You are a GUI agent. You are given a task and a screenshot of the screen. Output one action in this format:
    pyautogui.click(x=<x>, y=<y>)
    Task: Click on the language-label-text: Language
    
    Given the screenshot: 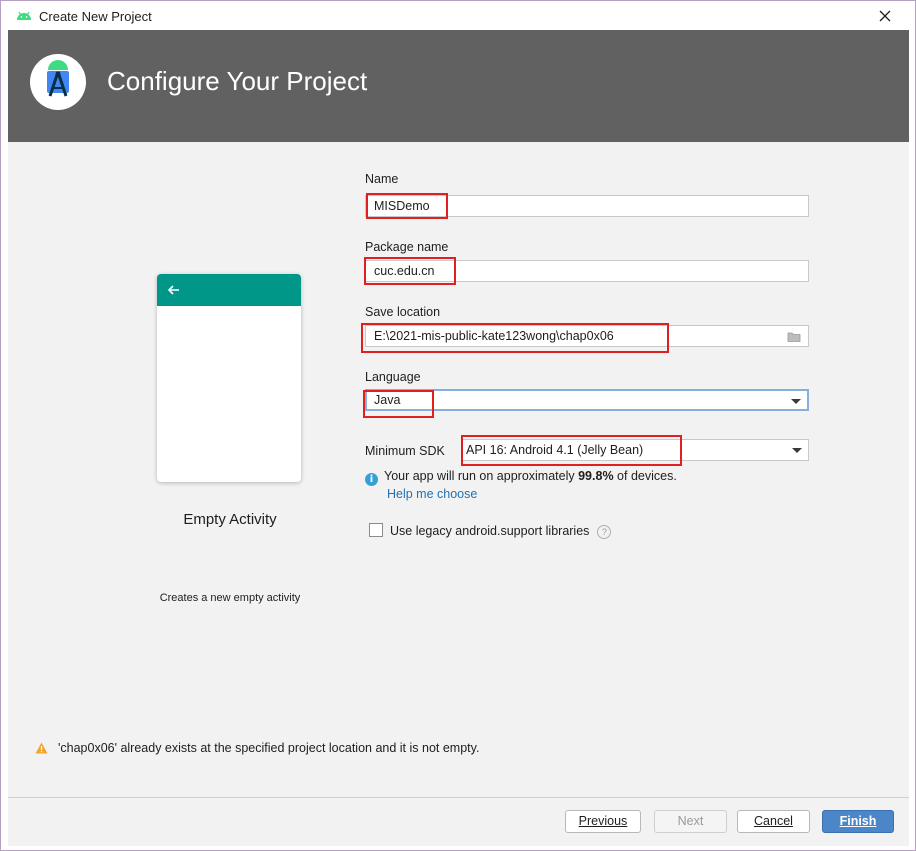 What is the action you would take?
    pyautogui.click(x=393, y=377)
    